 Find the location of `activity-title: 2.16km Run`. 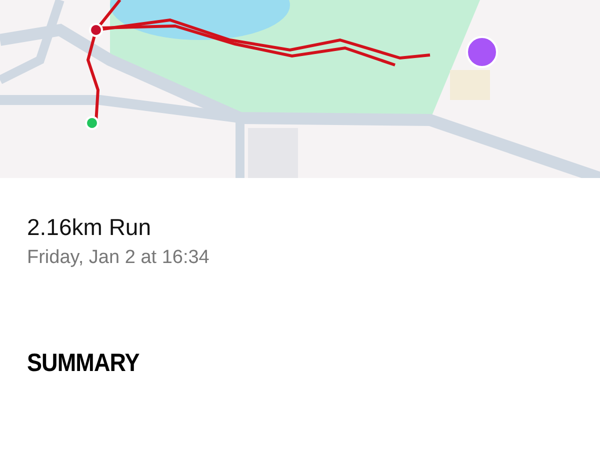

activity-title: 2.16km Run is located at coordinates (89, 227).